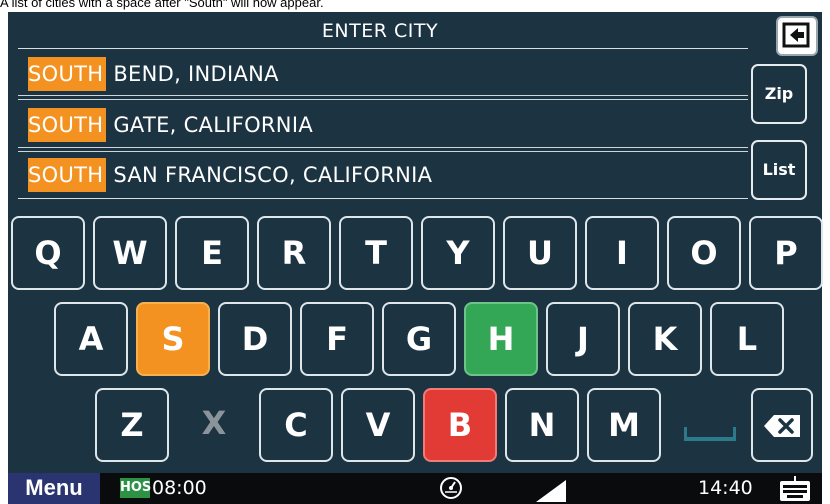 The image size is (830, 504). Describe the element at coordinates (173, 339) in the screenshot. I see `key-s: S` at that location.